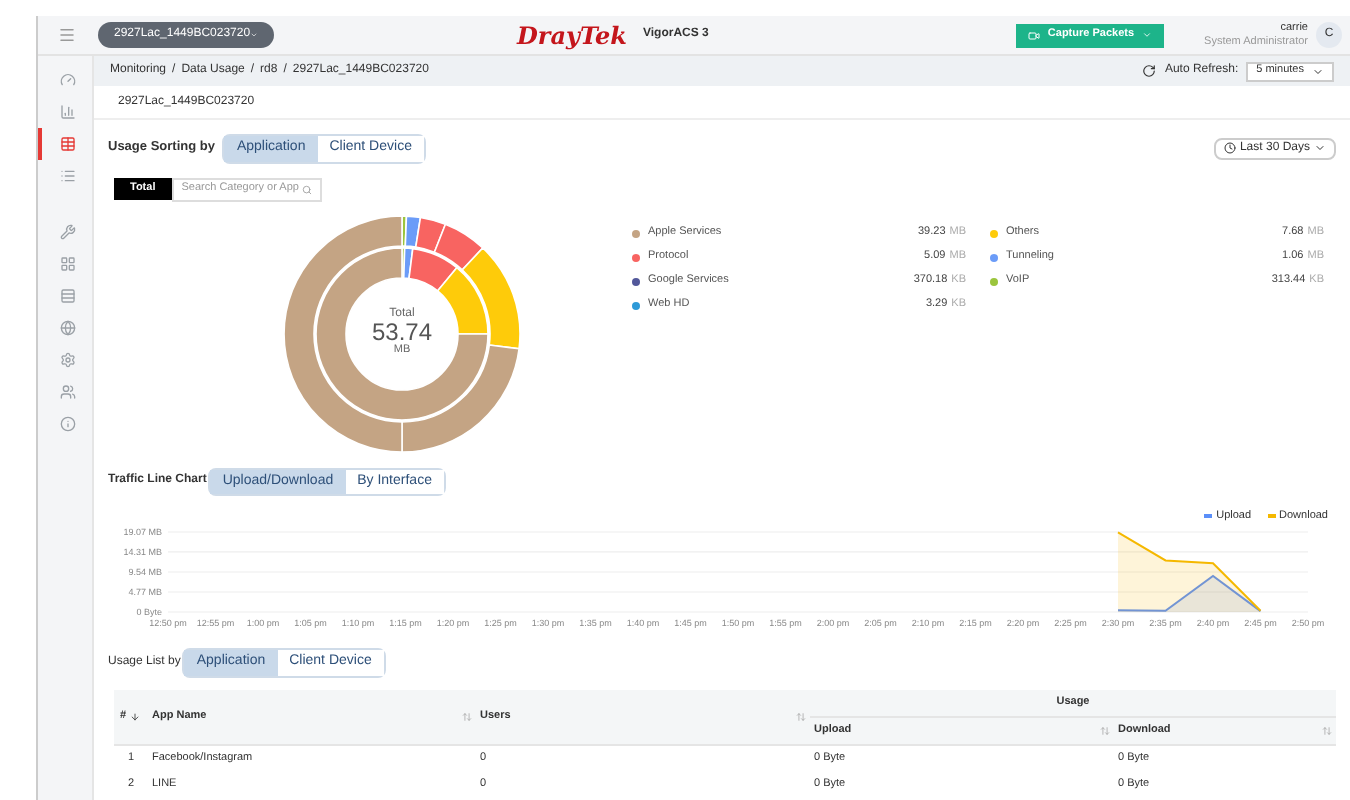 The width and height of the screenshot is (1350, 800). What do you see at coordinates (306, 189) in the screenshot?
I see `search-icon` at bounding box center [306, 189].